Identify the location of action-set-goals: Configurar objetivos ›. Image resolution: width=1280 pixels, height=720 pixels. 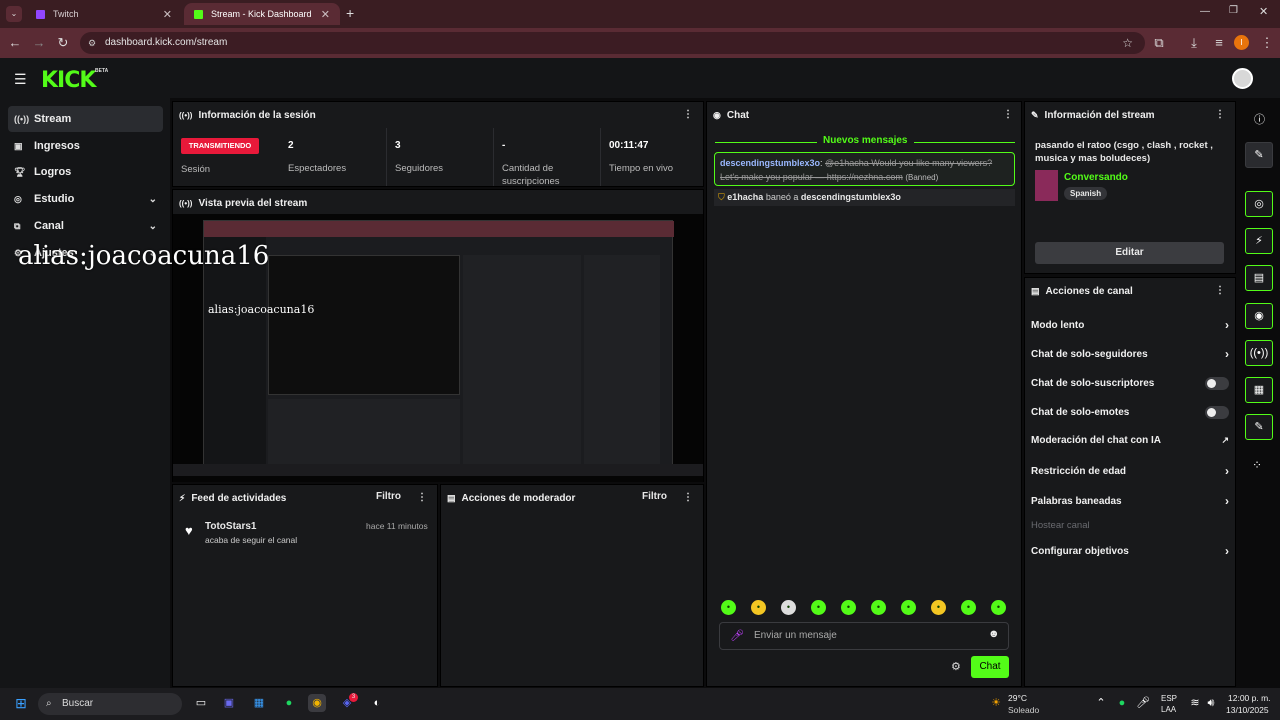
(1130, 551).